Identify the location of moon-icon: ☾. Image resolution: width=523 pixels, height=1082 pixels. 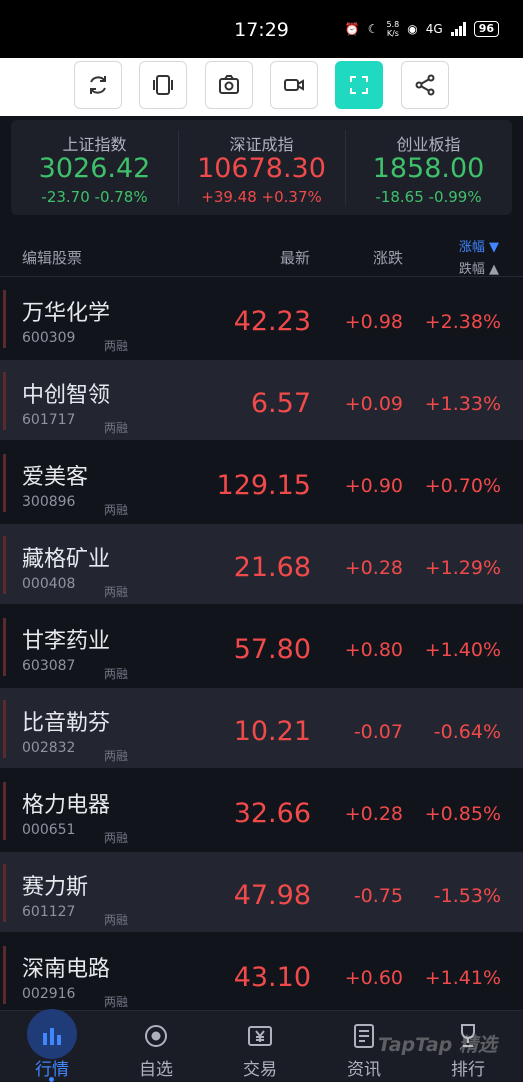
(373, 29).